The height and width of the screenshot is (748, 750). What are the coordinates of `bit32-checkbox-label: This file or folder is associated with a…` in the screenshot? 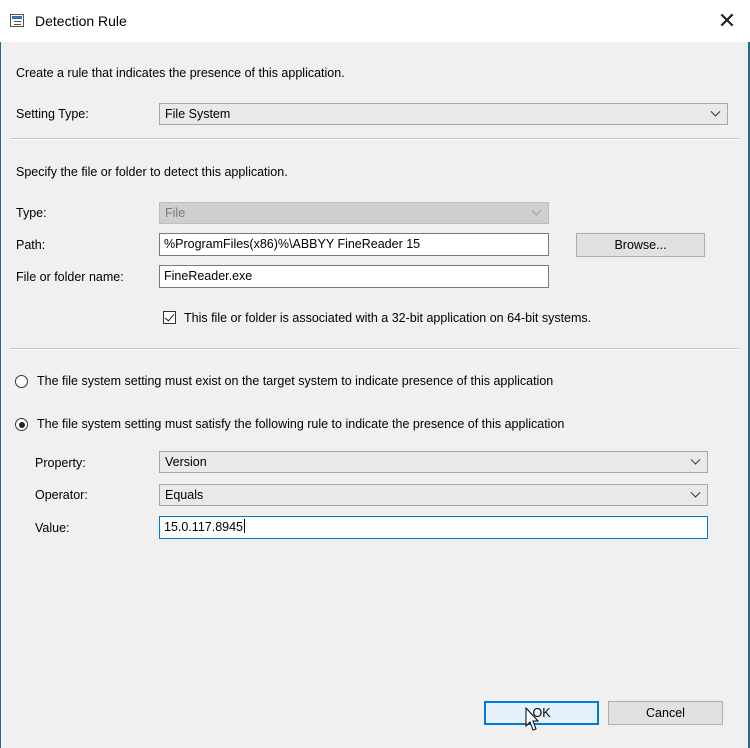 It's located at (387, 318).